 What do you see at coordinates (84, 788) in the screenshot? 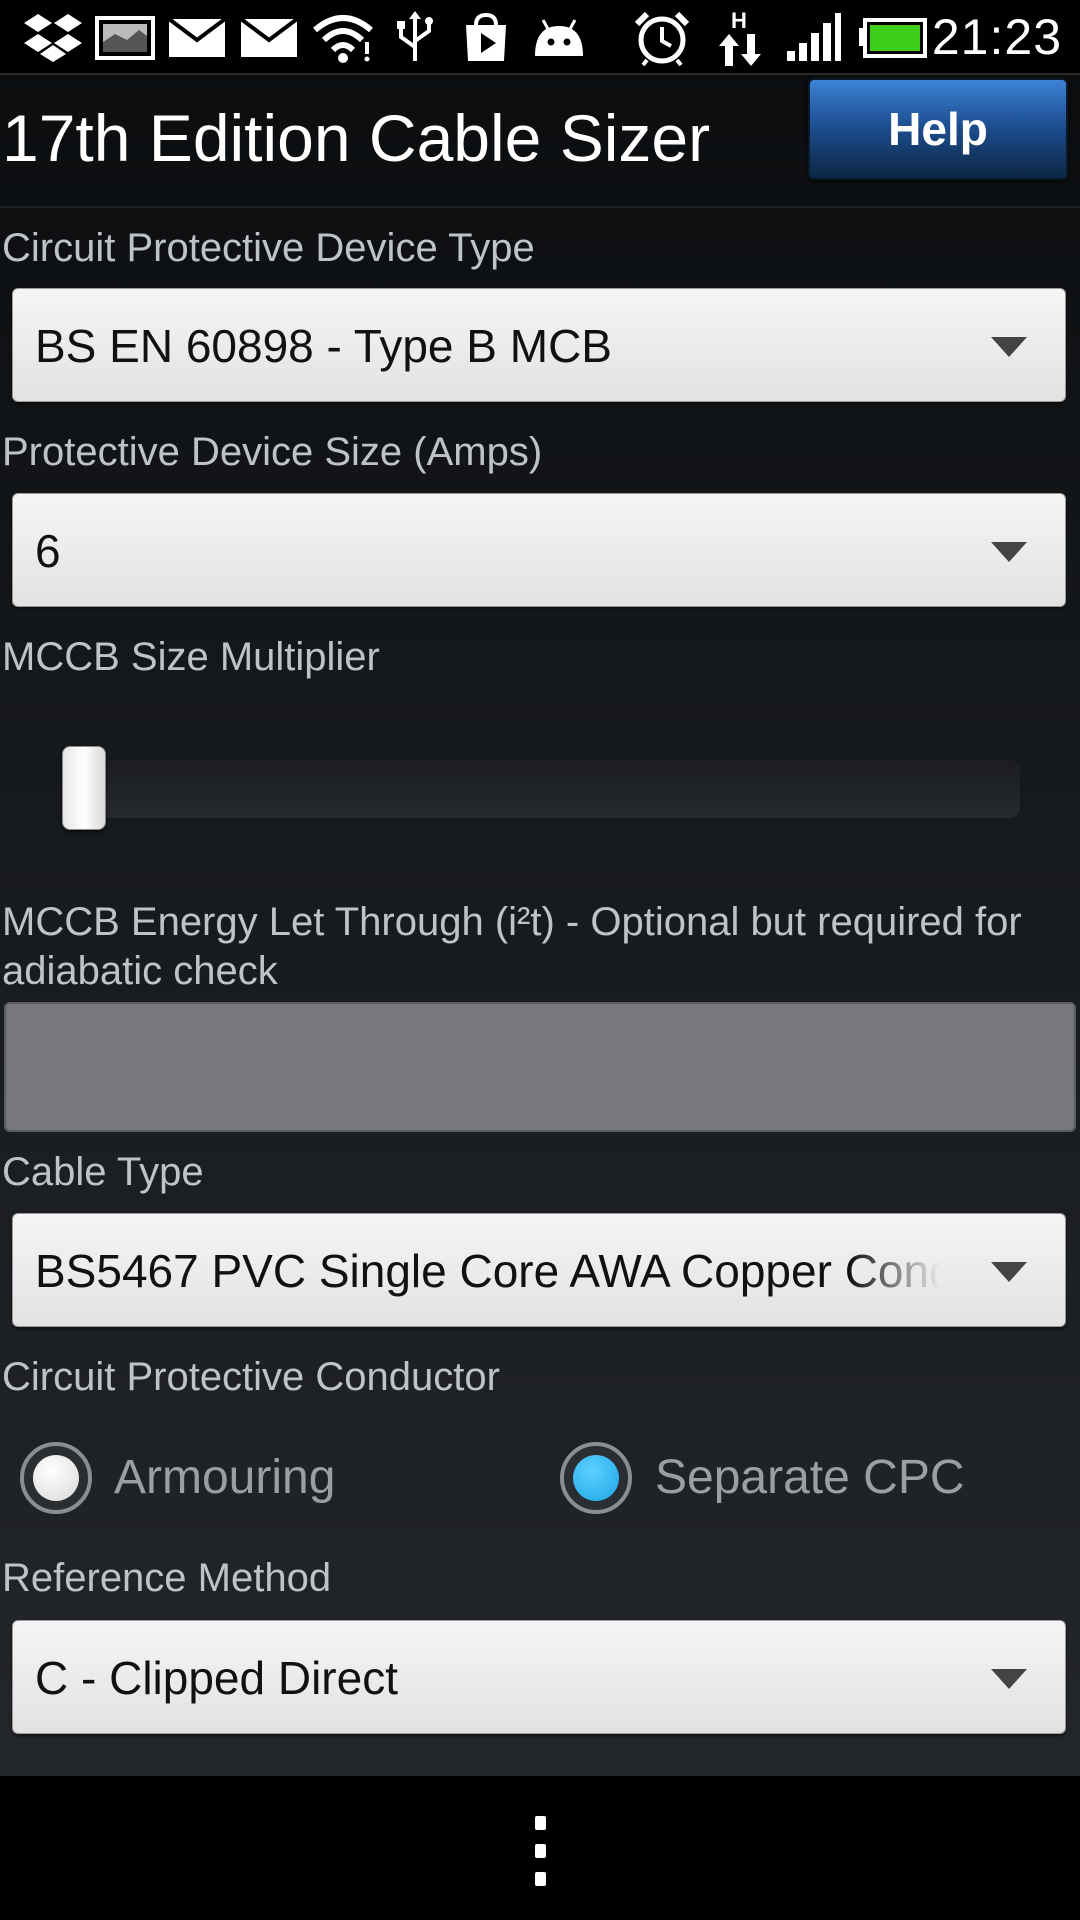
I see `slider-thumb` at bounding box center [84, 788].